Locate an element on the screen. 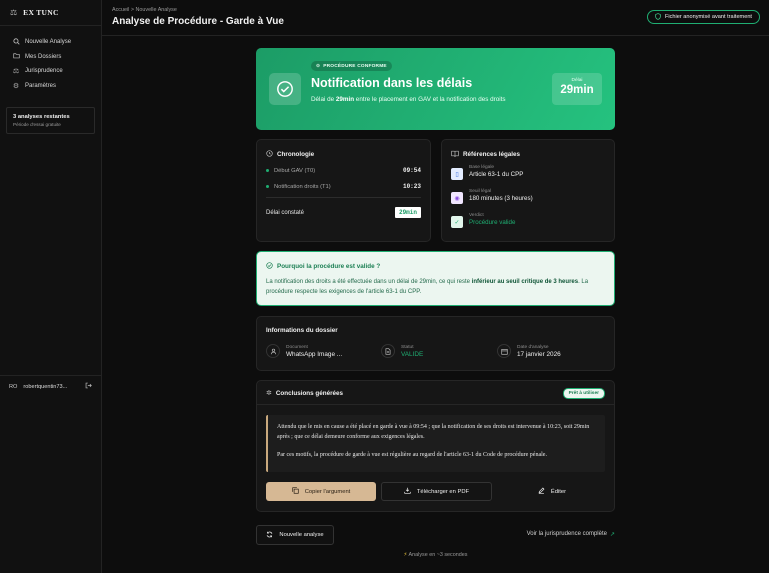  sidebar-item-label: Mes Dossiers is located at coordinates (43, 56).